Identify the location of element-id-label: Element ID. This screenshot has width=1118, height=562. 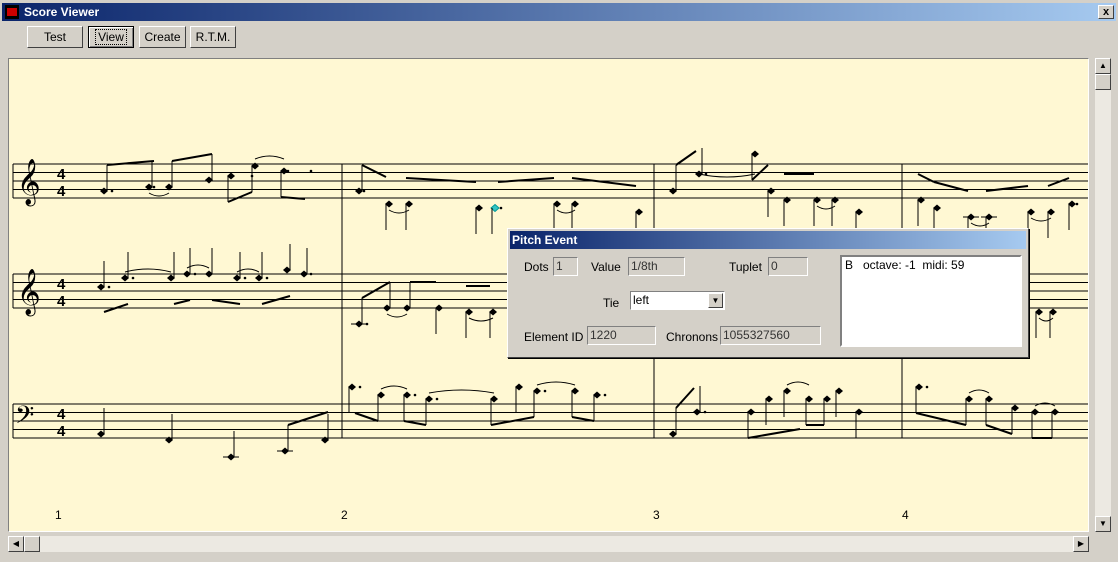
(554, 337).